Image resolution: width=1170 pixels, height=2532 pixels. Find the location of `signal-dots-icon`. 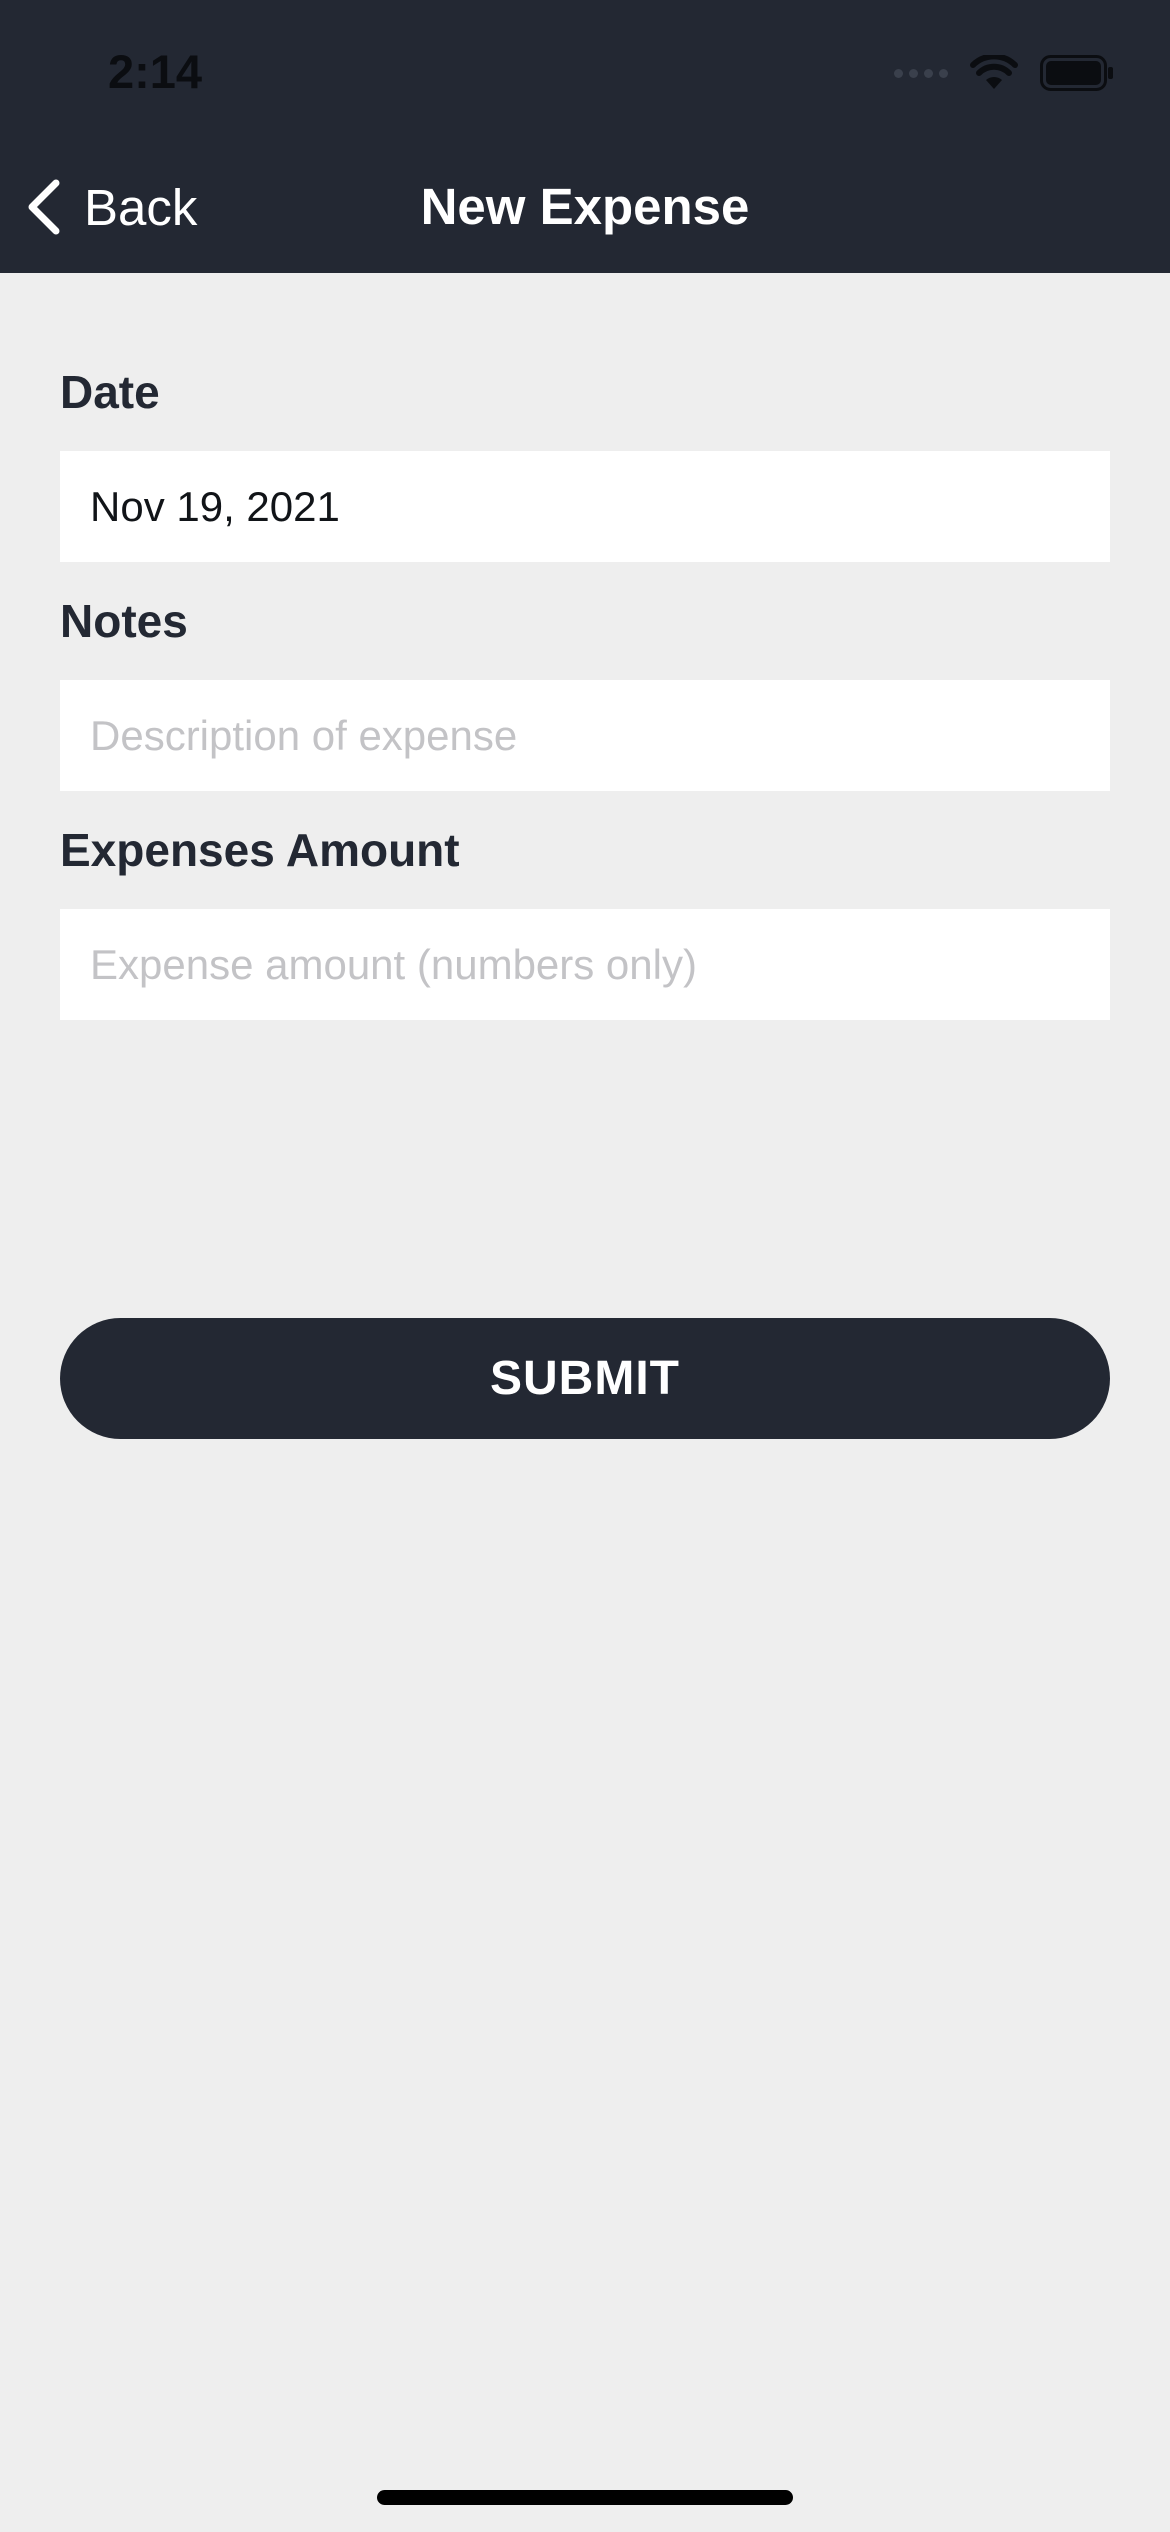

signal-dots-icon is located at coordinates (921, 73).